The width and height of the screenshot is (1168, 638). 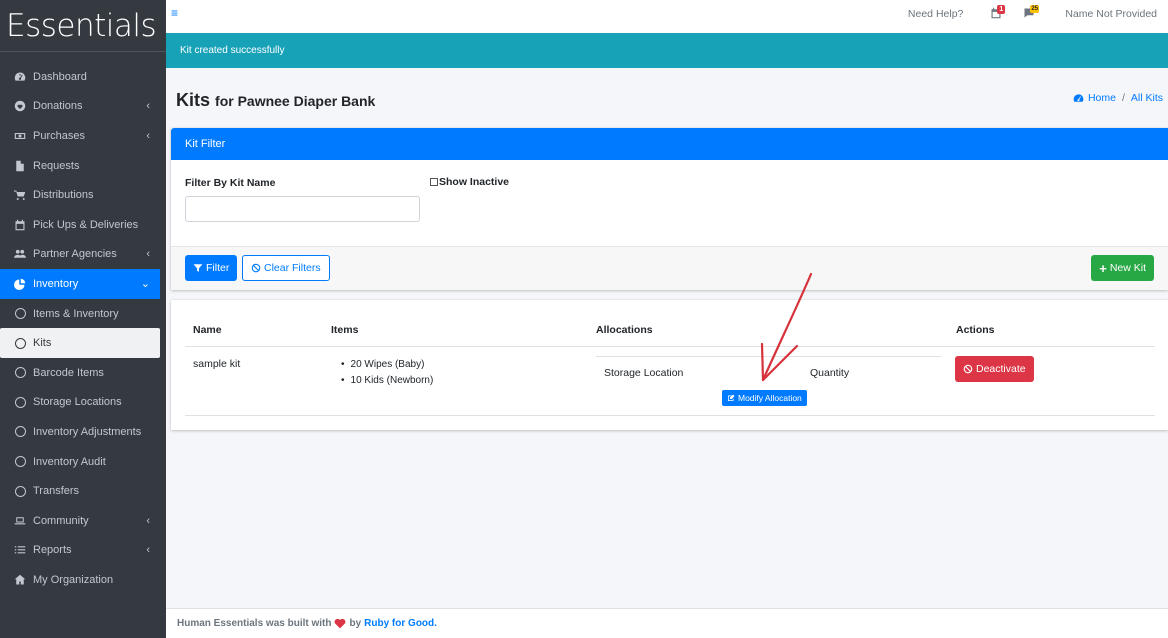 I want to click on home-icon, so click(x=20, y=580).